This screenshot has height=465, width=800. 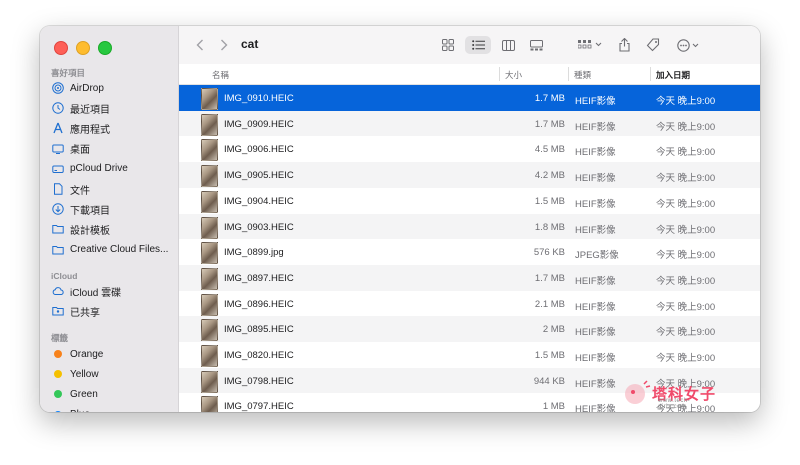 What do you see at coordinates (113, 149) in the screenshot?
I see `sidebar-item-favorite: 桌面` at bounding box center [113, 149].